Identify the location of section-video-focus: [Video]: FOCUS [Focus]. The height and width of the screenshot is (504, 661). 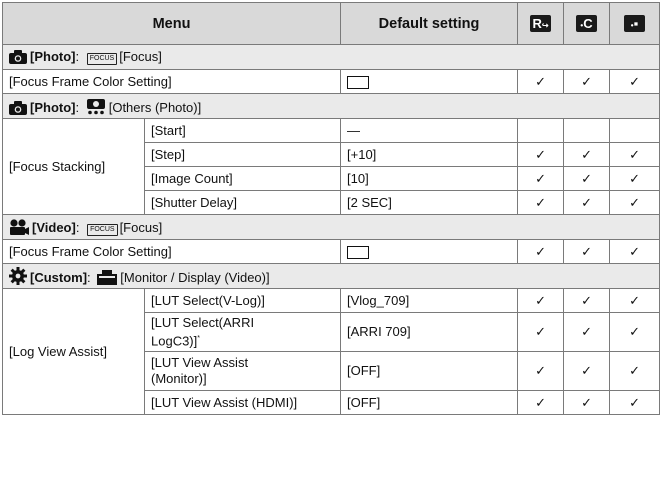
(331, 227).